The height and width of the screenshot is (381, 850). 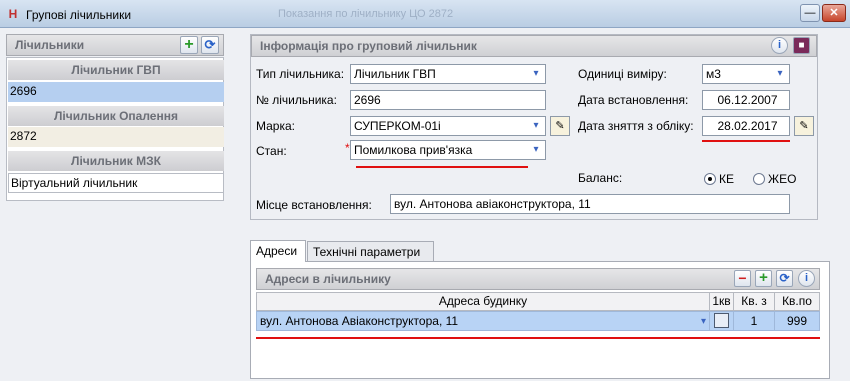 What do you see at coordinates (600, 178) in the screenshot?
I see `balance-label: Баланс:` at bounding box center [600, 178].